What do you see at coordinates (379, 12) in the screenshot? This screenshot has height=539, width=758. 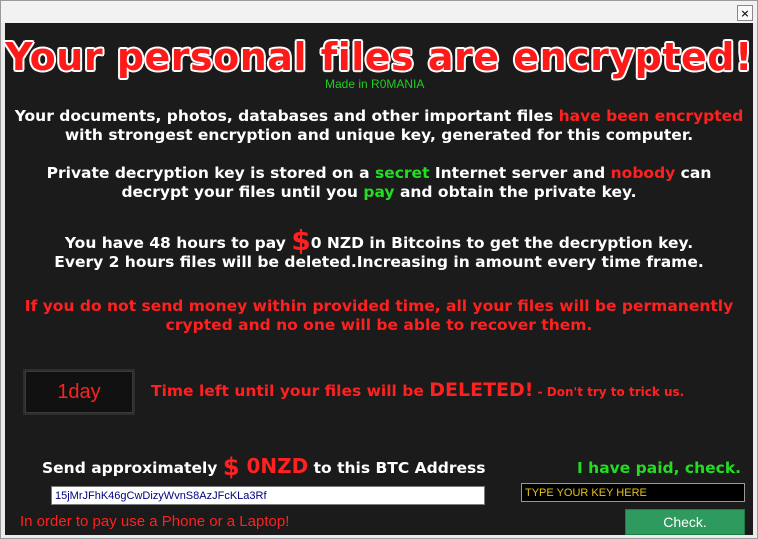 I see `title-bar: ×` at bounding box center [379, 12].